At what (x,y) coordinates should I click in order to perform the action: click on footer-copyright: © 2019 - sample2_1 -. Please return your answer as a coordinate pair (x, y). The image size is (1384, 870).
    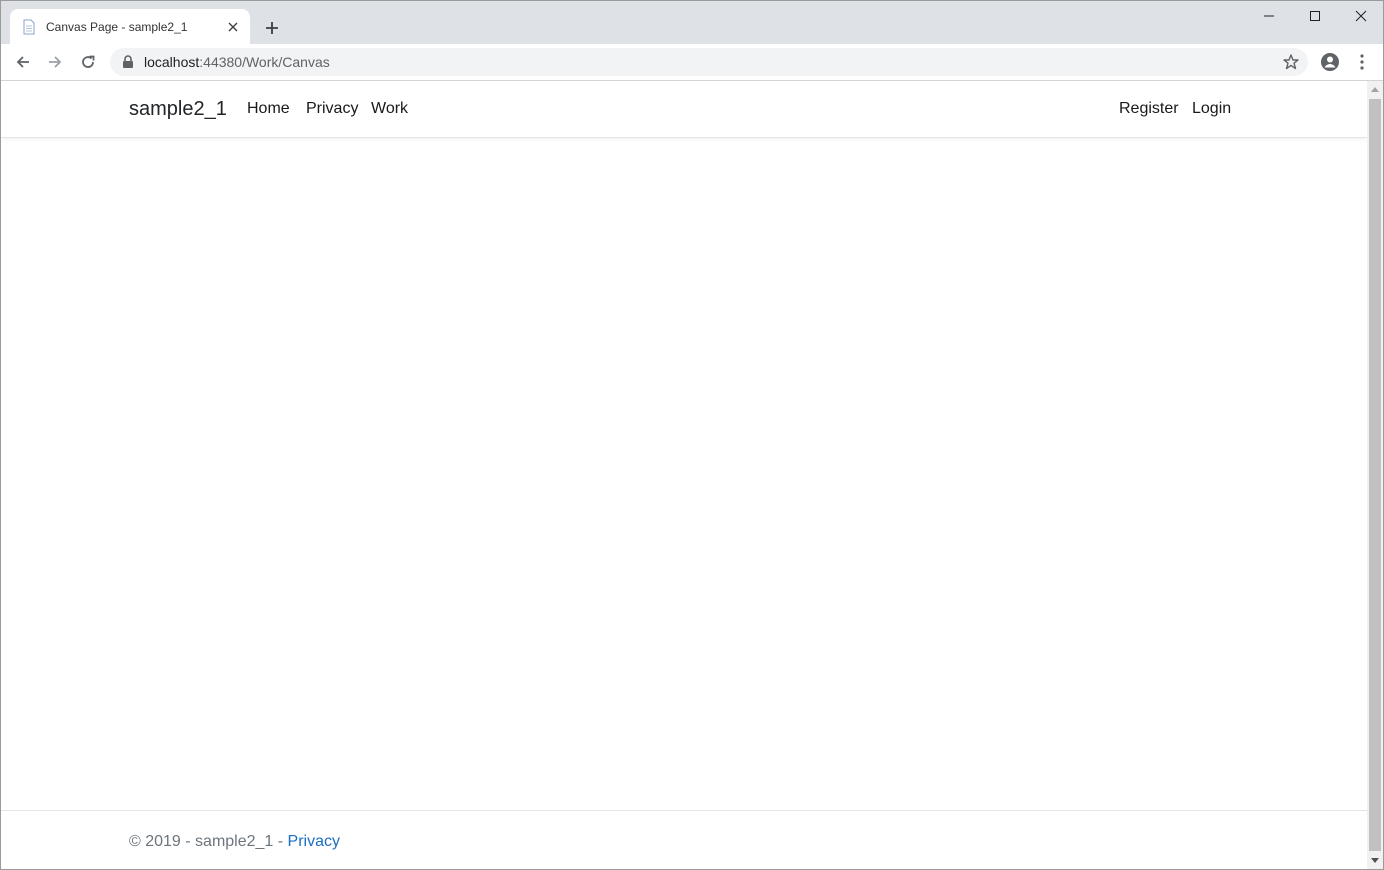
    Looking at the image, I should click on (208, 841).